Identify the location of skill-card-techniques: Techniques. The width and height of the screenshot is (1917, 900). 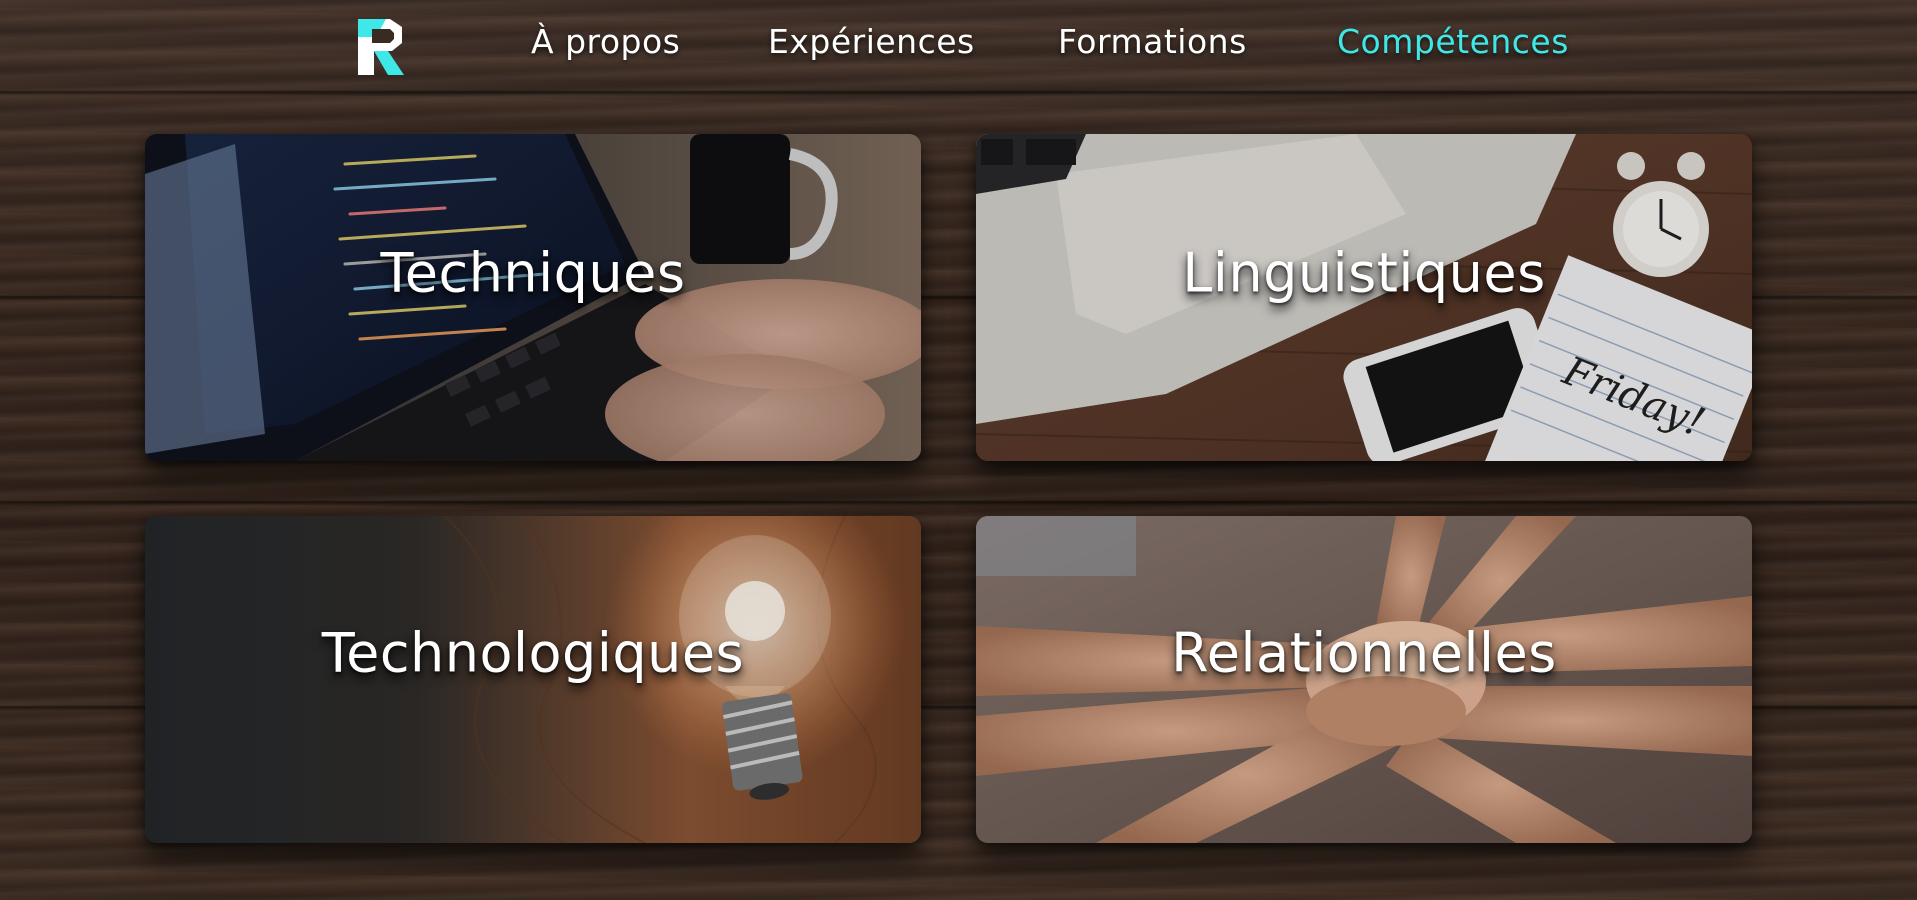
(533, 297).